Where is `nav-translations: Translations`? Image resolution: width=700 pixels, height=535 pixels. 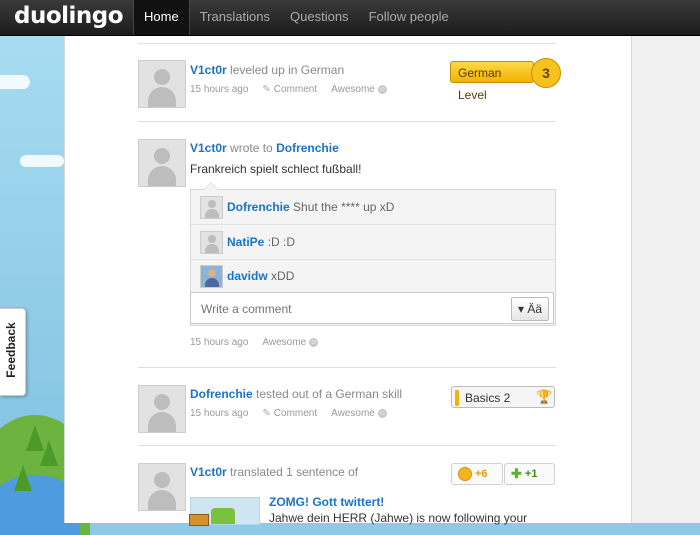
nav-translations: Translations is located at coordinates (235, 17).